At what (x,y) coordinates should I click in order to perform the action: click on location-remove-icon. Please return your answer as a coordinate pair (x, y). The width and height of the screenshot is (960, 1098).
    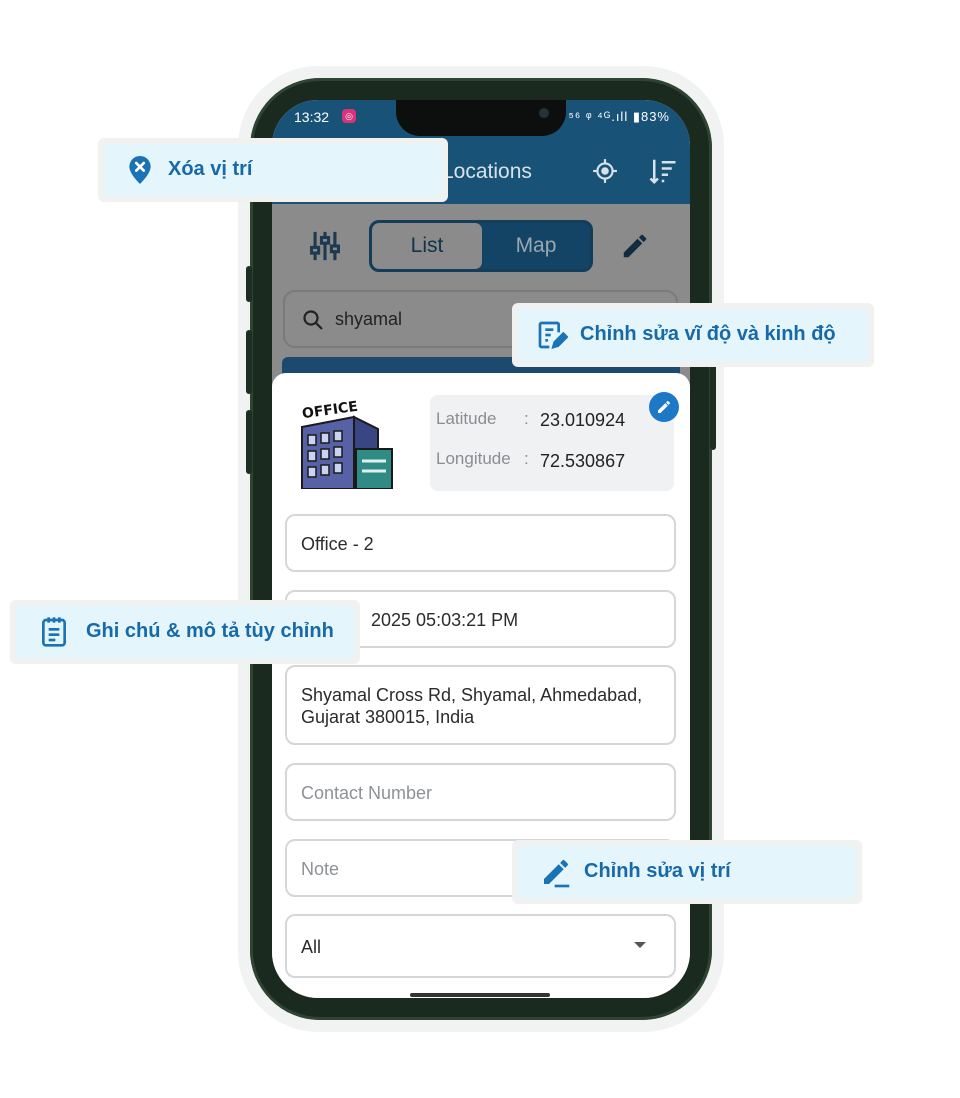
    Looking at the image, I should click on (140, 170).